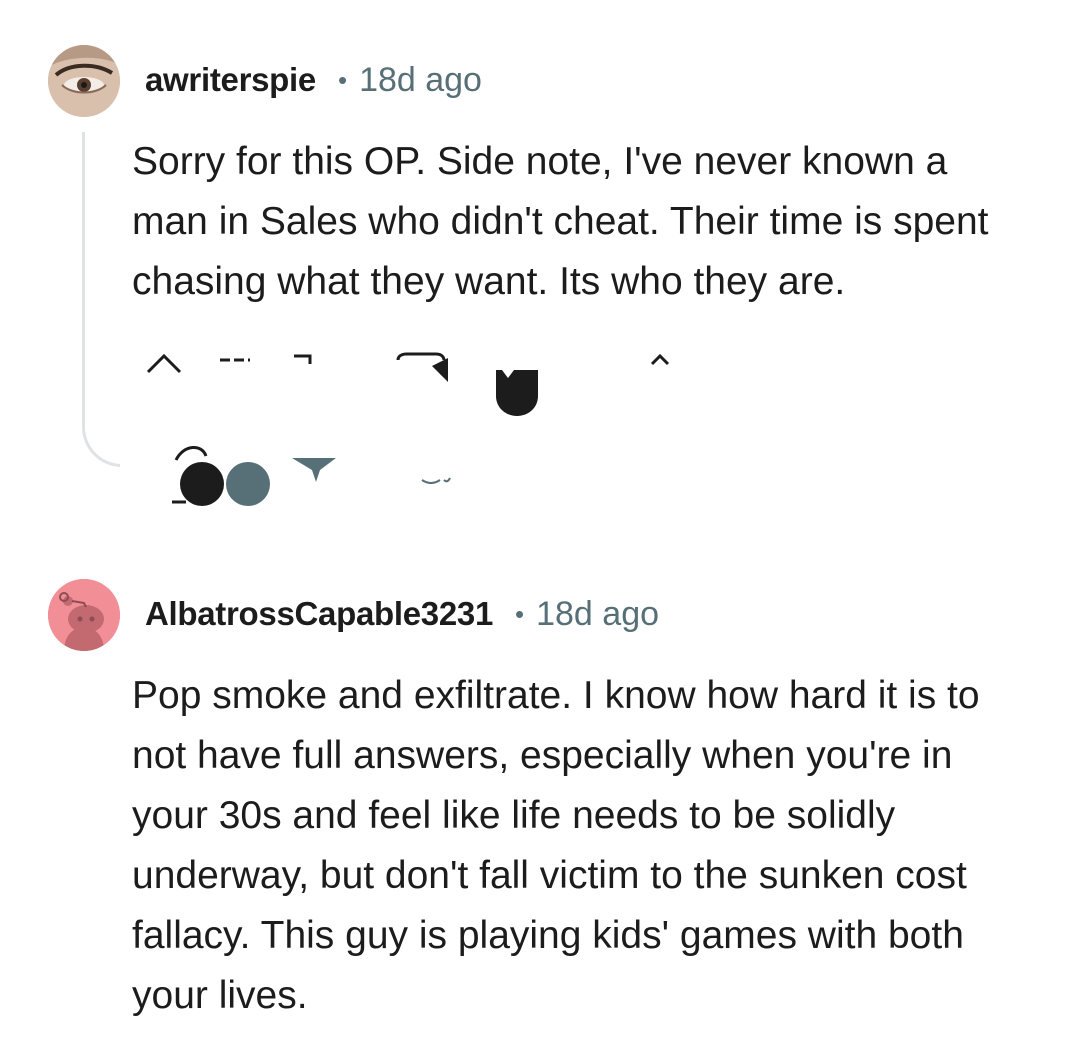 This screenshot has width=1080, height=1047. What do you see at coordinates (230, 80) in the screenshot?
I see `username-link: awriterspie` at bounding box center [230, 80].